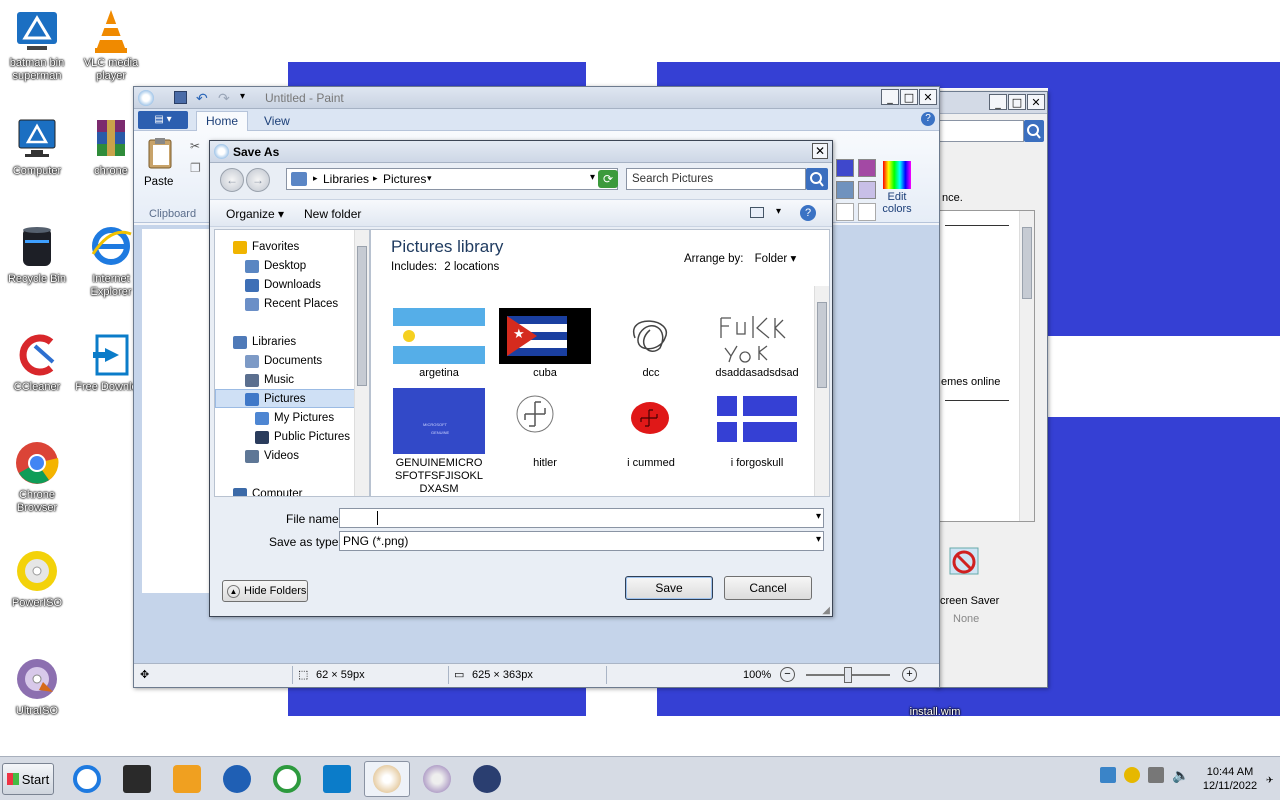  Describe the element at coordinates (294, 418) in the screenshot. I see `nav-my-pictures: My Pictures` at that location.